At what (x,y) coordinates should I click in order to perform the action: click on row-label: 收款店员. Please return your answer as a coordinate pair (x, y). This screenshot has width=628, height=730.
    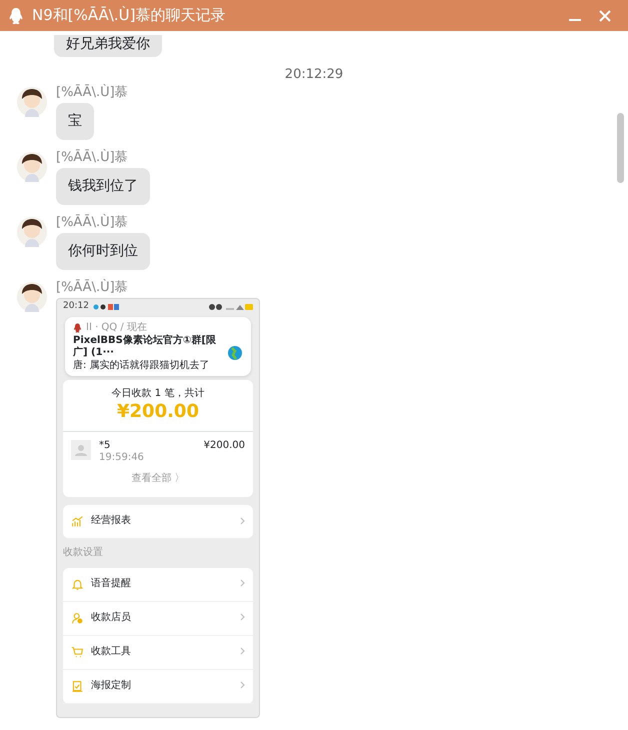
    Looking at the image, I should click on (111, 618).